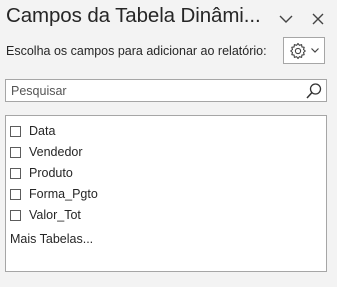 Image resolution: width=337 pixels, height=287 pixels. I want to click on field-item-data: Data, so click(32, 131).